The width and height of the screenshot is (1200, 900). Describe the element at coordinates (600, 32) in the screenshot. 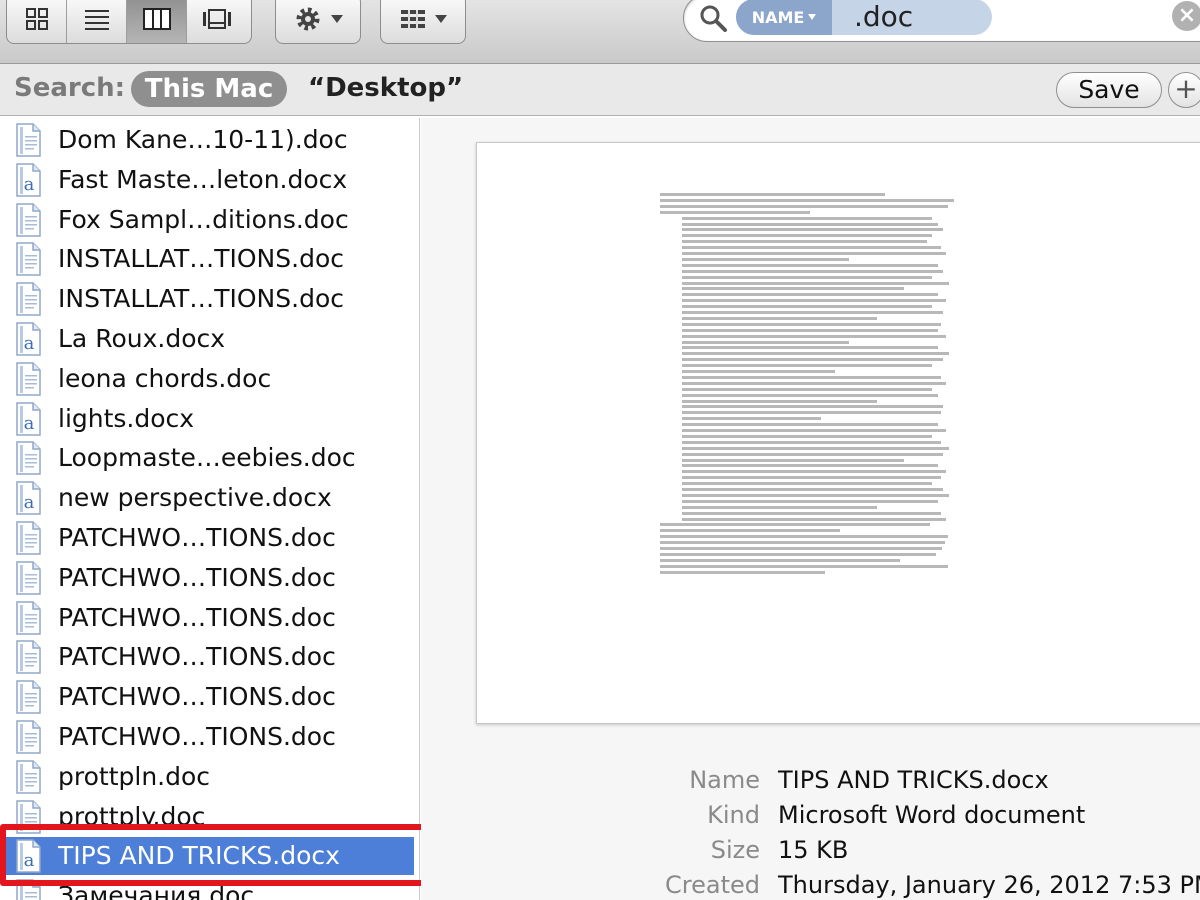

I see `toolbar: NAME .doc ×` at that location.